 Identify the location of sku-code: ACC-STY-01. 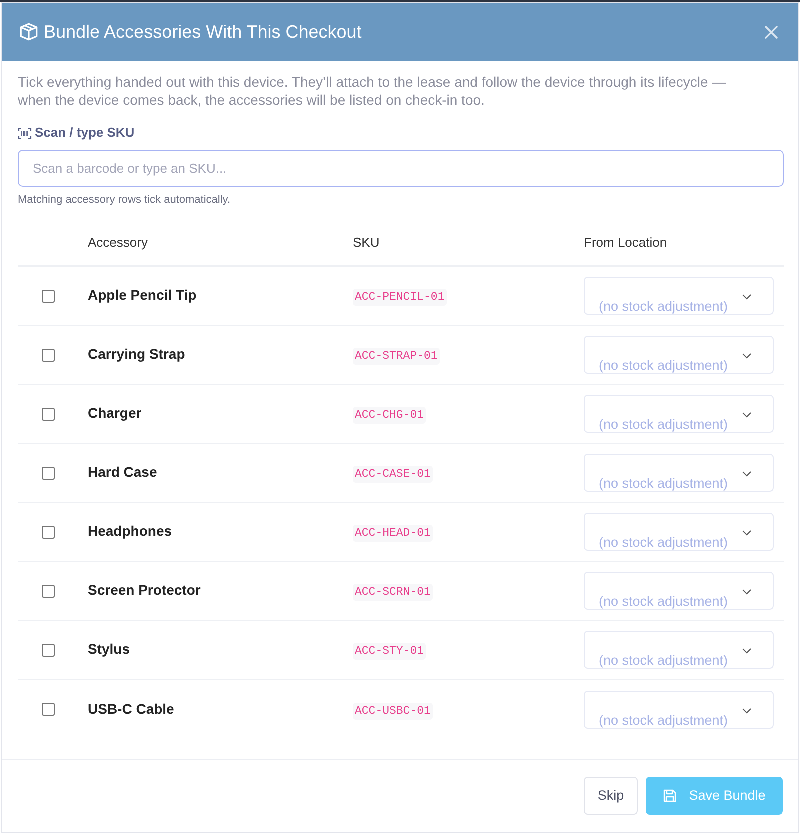
(389, 651).